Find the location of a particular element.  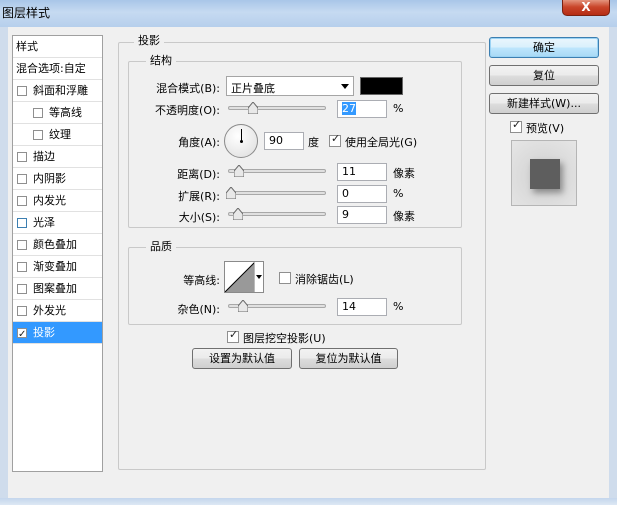

sidebar-item-drop-shadow: 投影 is located at coordinates (57, 334).